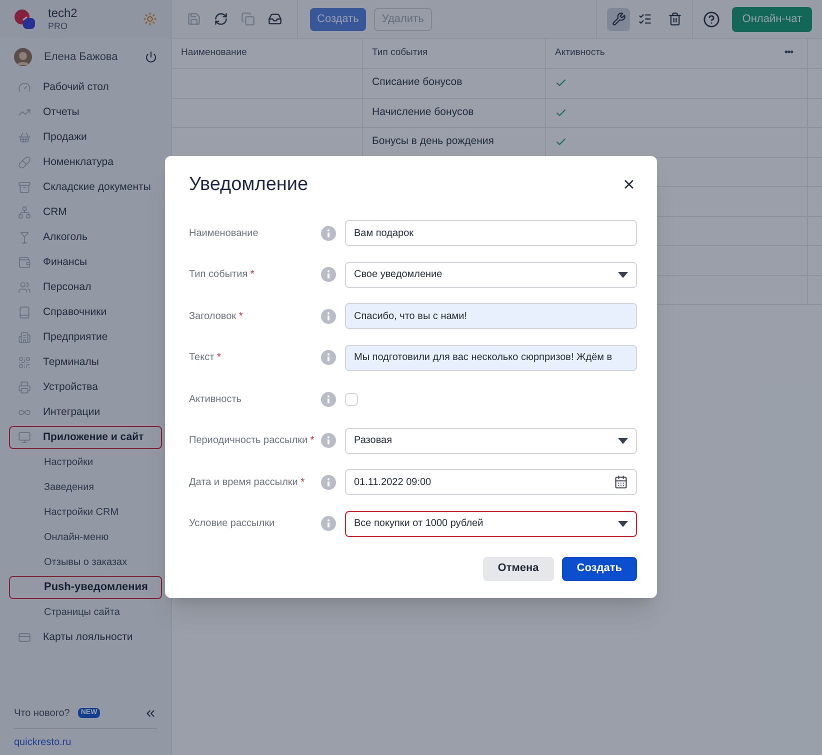  Describe the element at coordinates (24, 212) in the screenshot. I see `hierarchy-icon` at that location.